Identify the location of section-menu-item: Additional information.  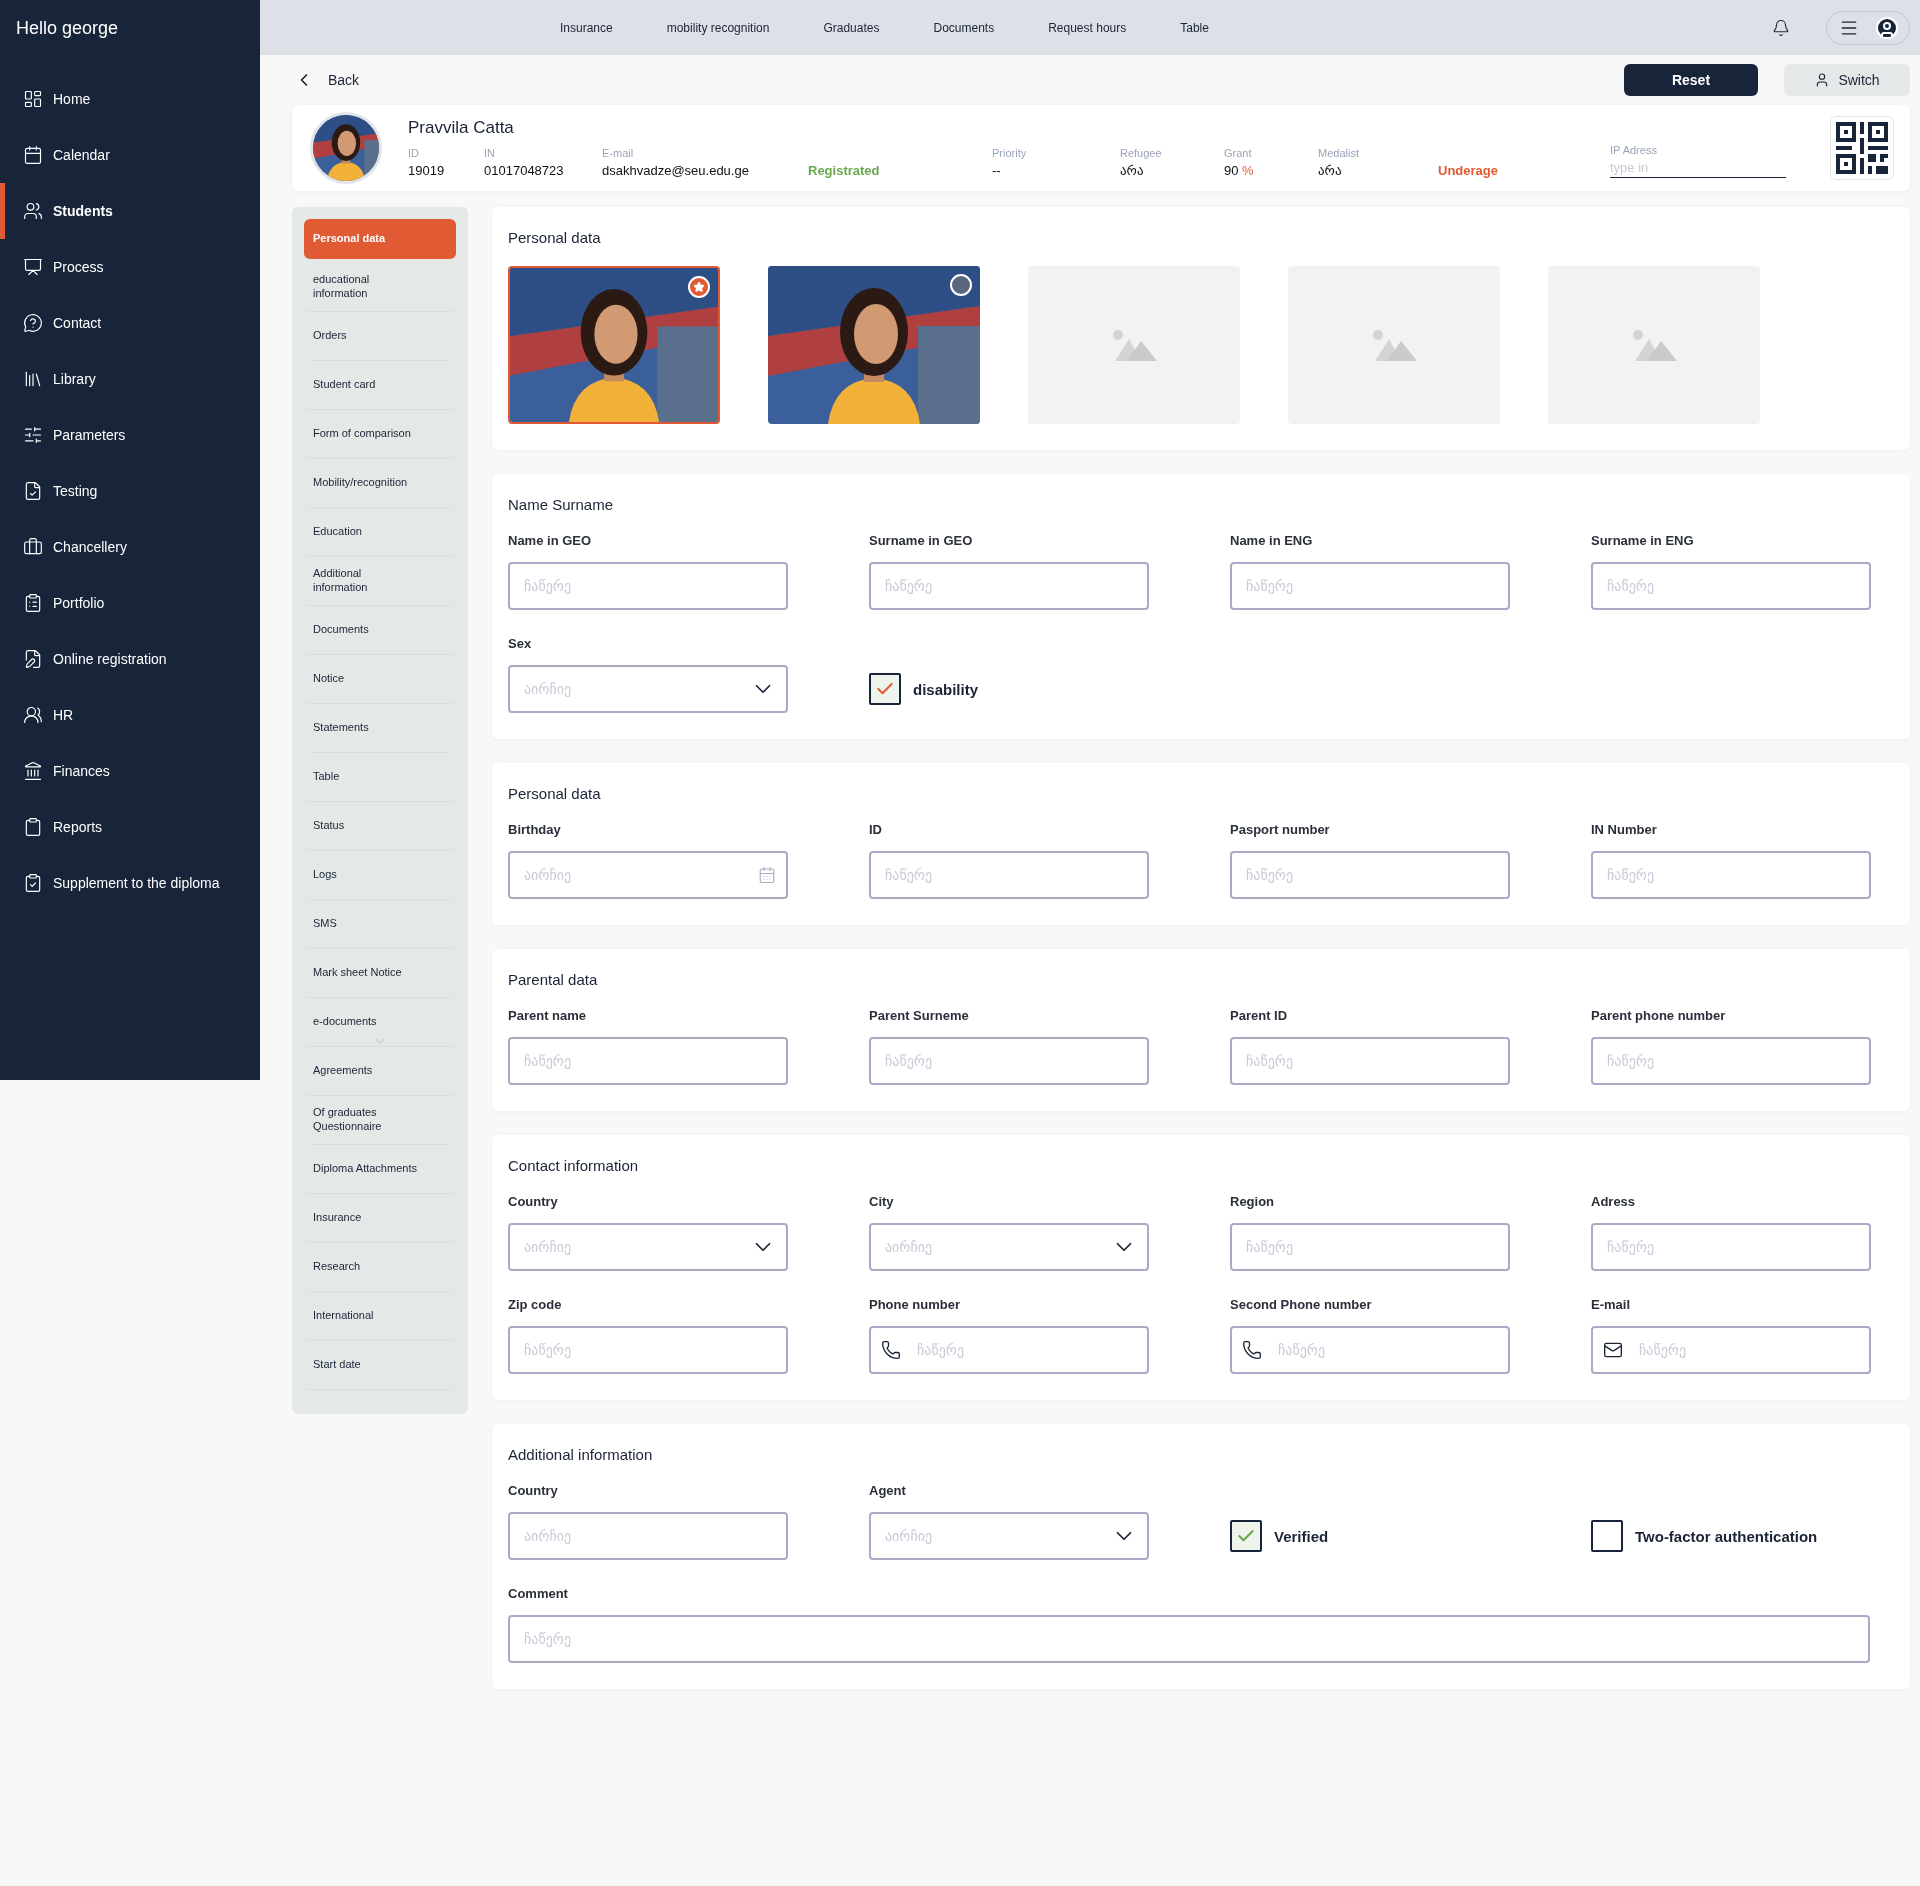
(380, 581).